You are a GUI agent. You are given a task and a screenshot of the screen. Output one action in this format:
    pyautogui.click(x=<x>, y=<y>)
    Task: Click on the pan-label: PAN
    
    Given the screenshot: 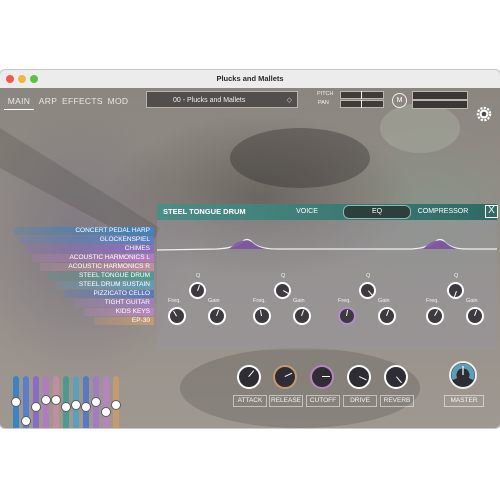 What is the action you would take?
    pyautogui.click(x=323, y=103)
    